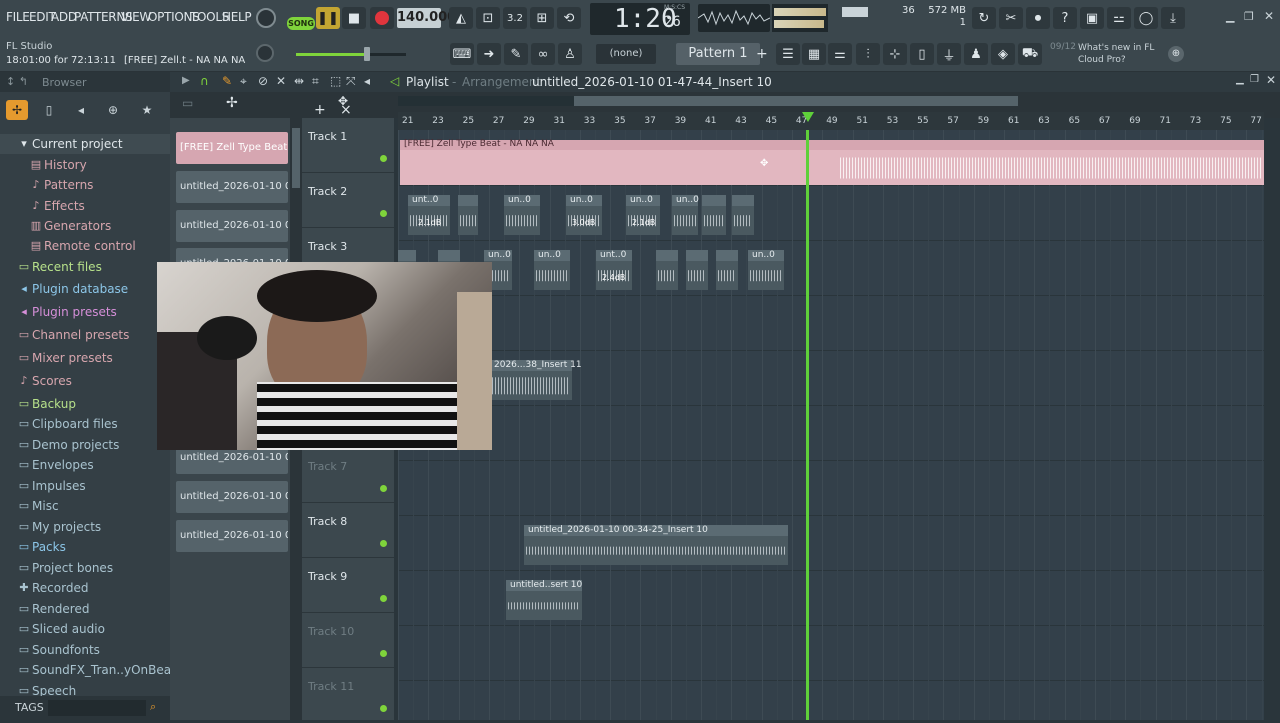 The image size is (1280, 723). I want to click on piano-roll-button: ⌨, so click(462, 54).